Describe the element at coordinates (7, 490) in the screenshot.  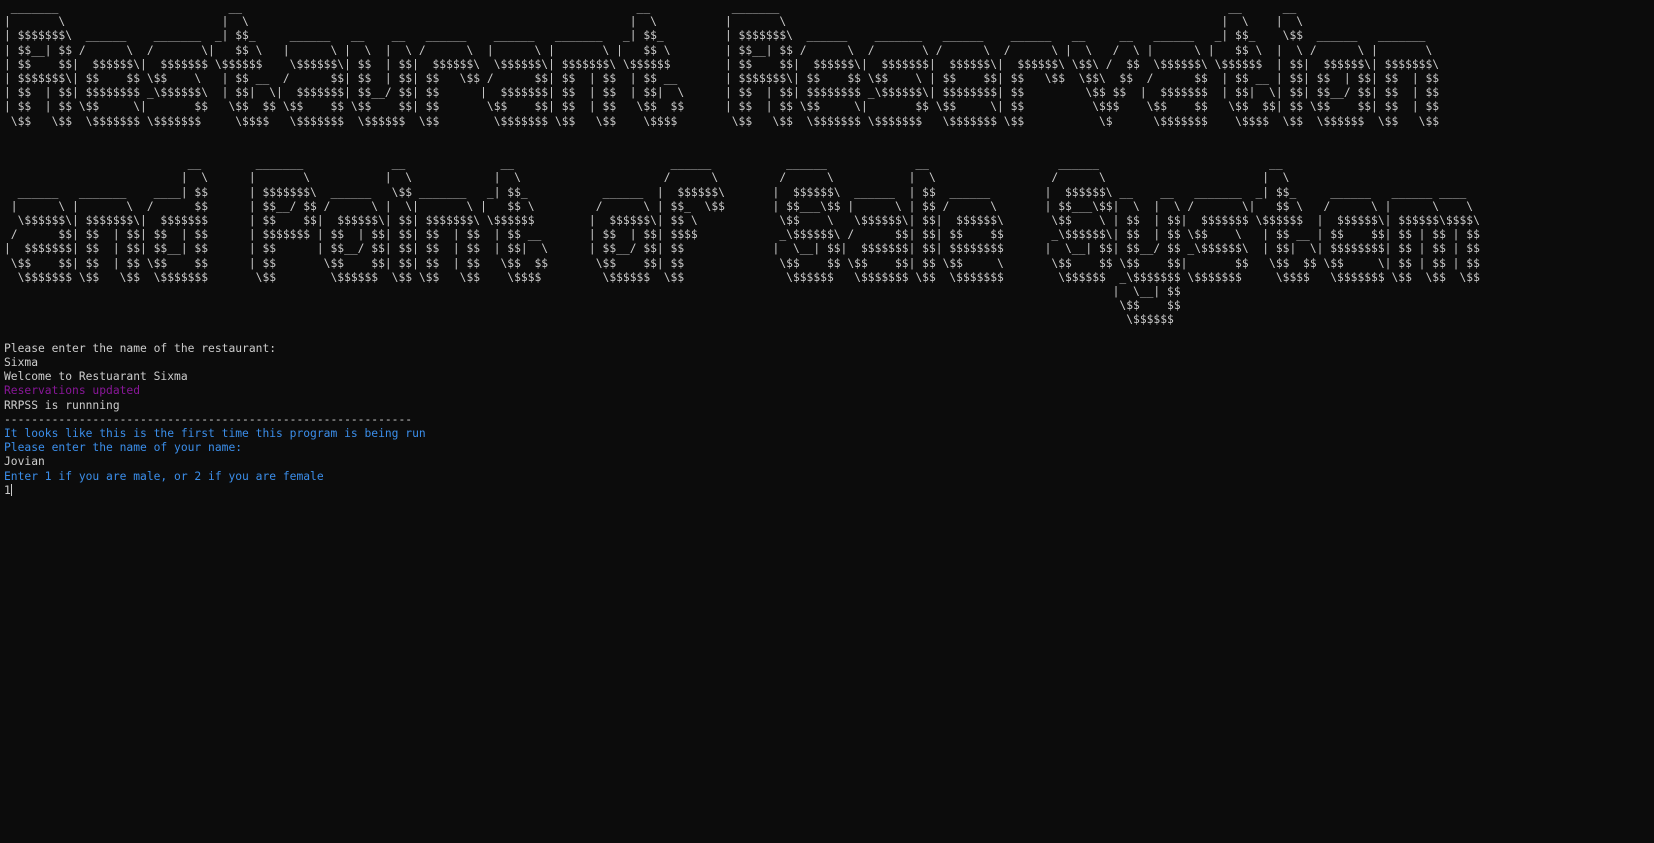
I see `input-value: 1` at that location.